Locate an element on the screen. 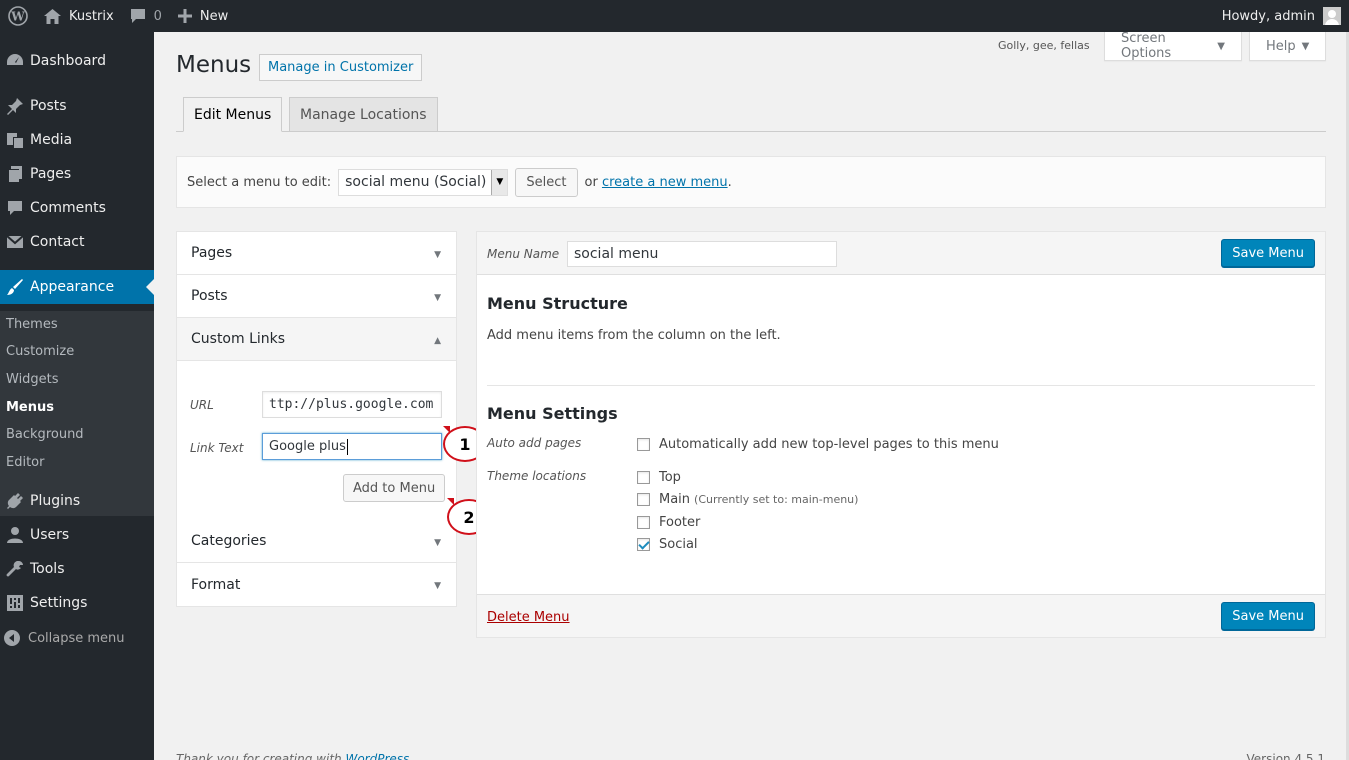 This screenshot has height=760, width=1349. location-option-social: Social is located at coordinates (667, 544).